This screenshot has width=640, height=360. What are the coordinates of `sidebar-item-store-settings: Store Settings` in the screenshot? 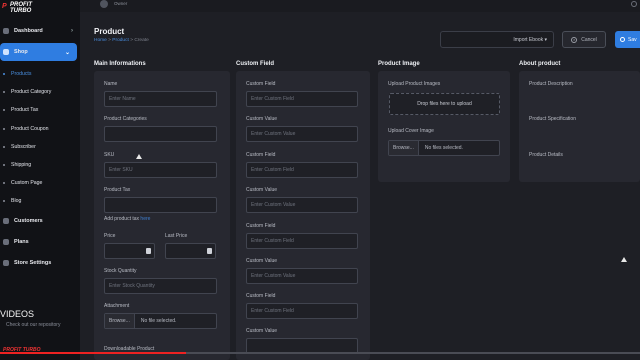 It's located at (40, 263).